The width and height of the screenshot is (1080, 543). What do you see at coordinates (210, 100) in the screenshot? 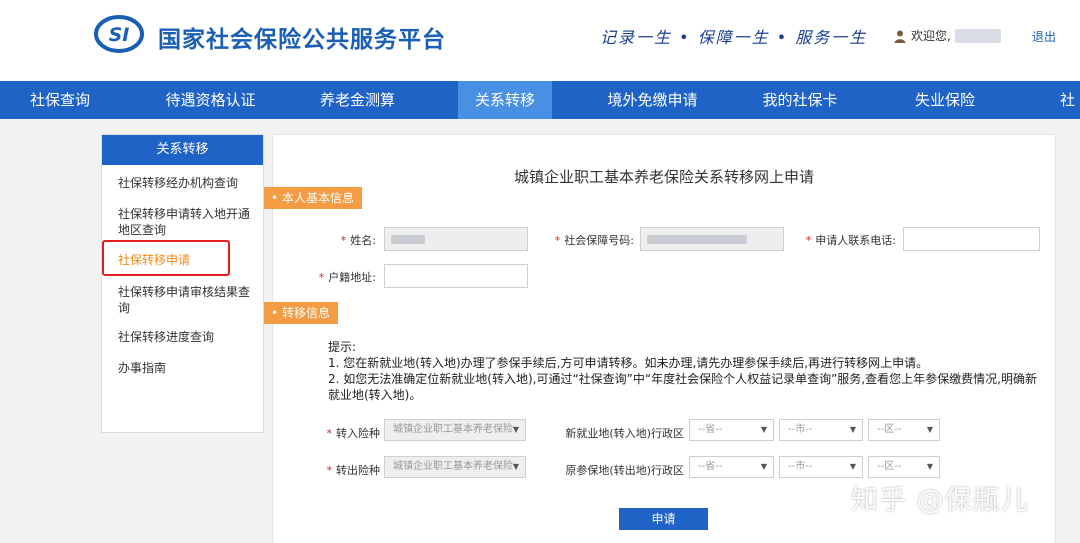
I see `nav-item-qualification: 待遇资格认证` at bounding box center [210, 100].